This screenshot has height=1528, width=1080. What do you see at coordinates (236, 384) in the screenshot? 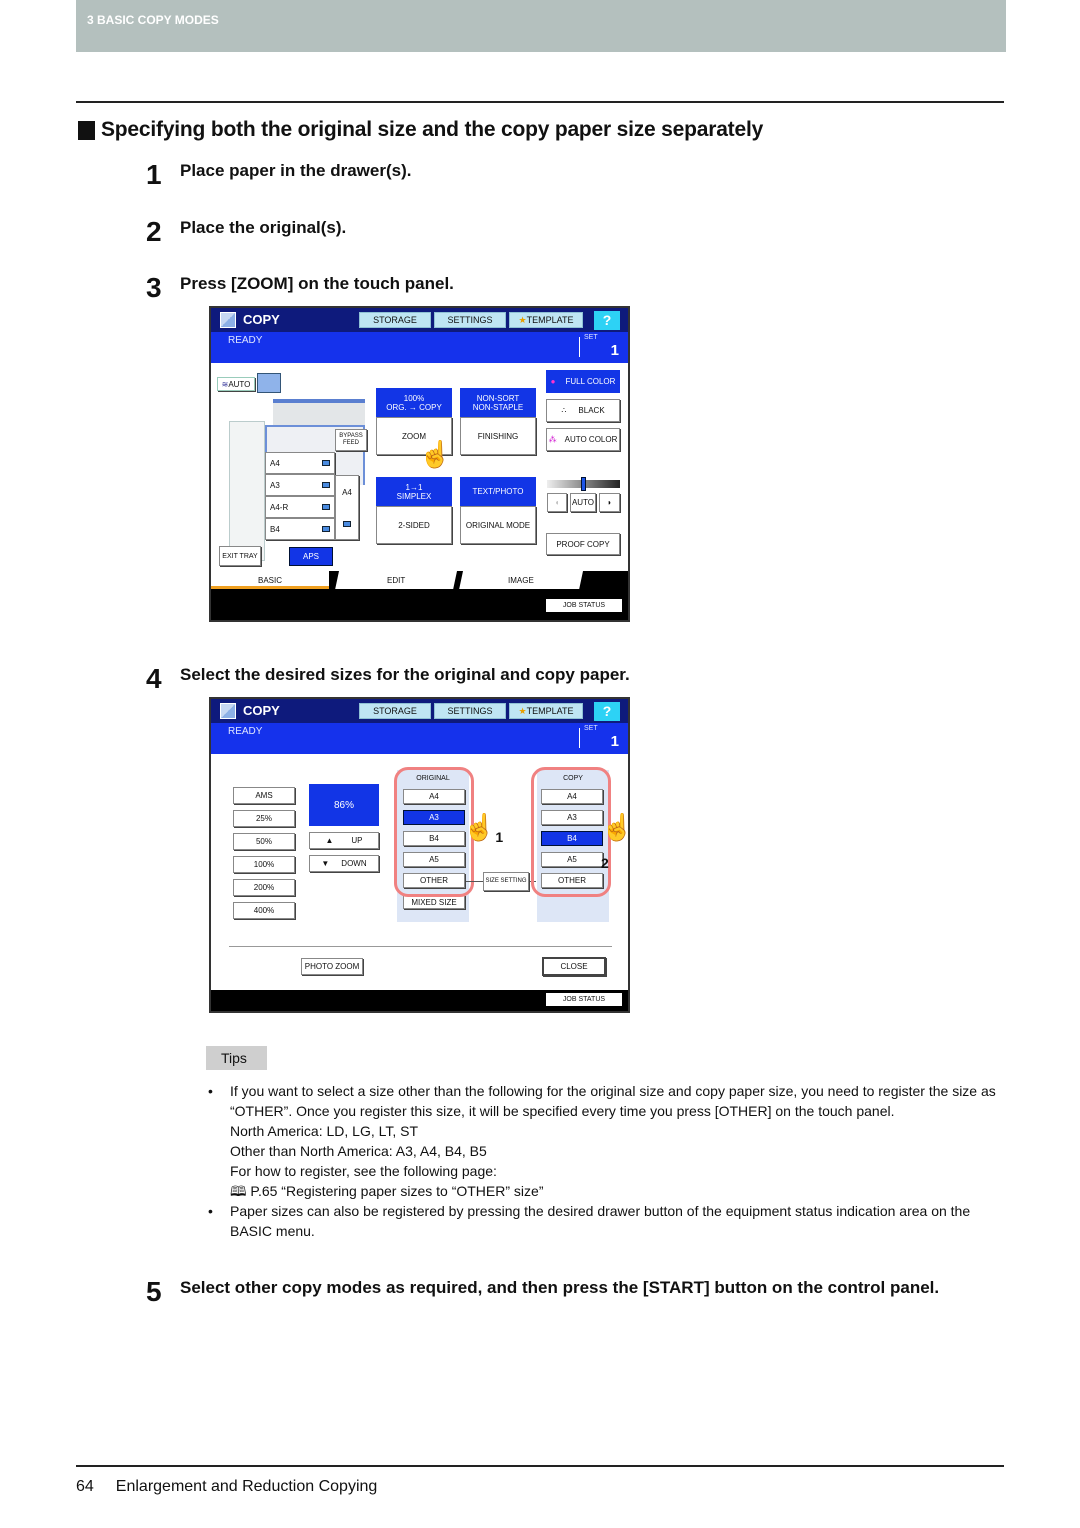
I see `auto-button: ≋ AUTO` at bounding box center [236, 384].